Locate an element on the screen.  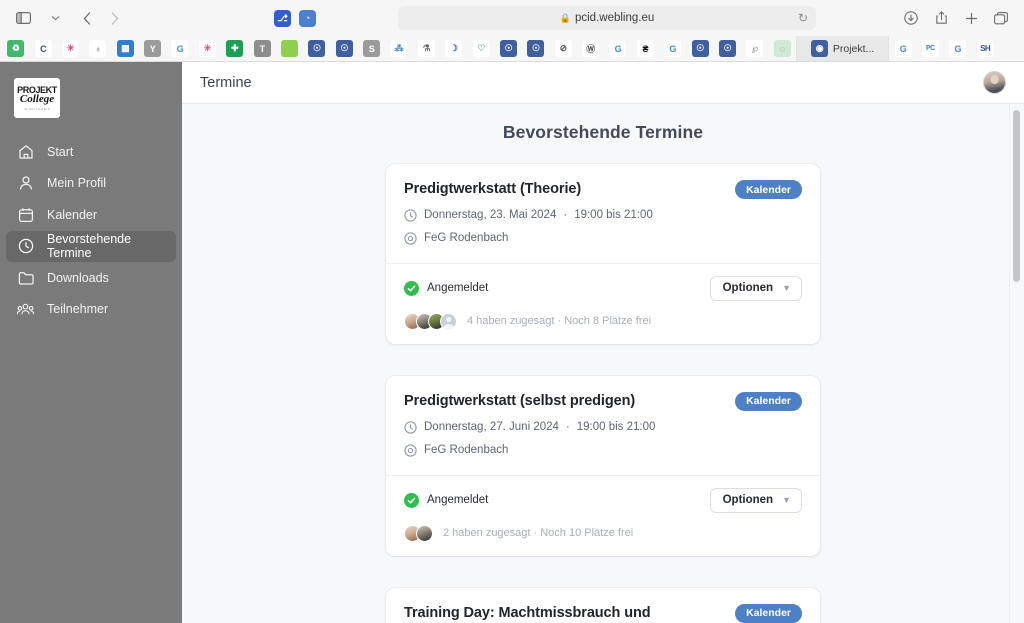
sidebar-item-bevorstehende-termine: Bevorstehende Termine is located at coordinates (91, 246).